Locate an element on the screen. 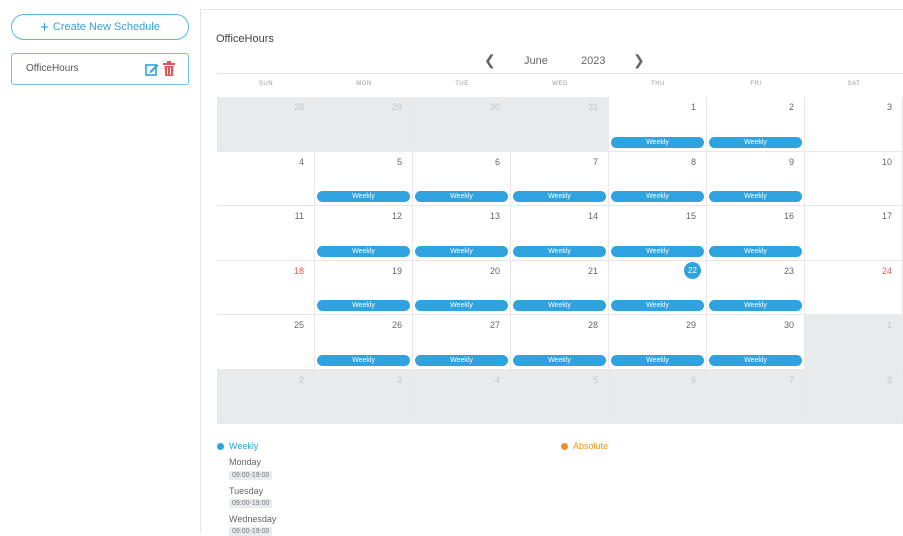 The image size is (903, 536). chevron-left-icon: ❮ is located at coordinates (490, 60).